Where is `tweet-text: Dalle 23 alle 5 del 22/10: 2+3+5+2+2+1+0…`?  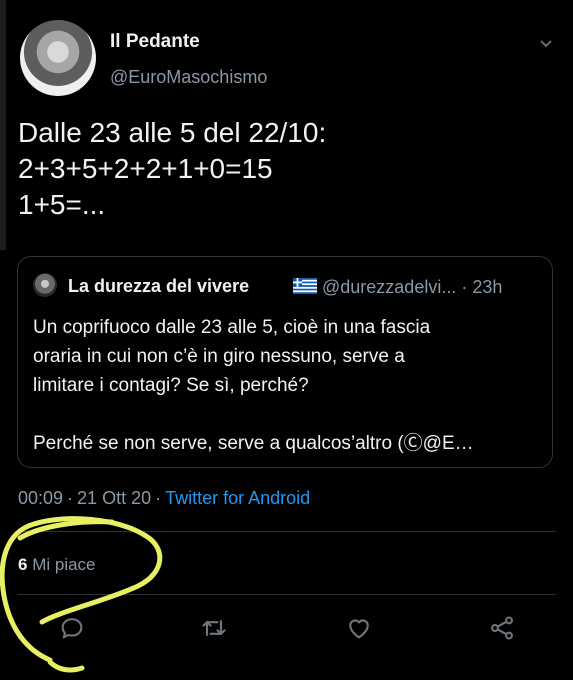 tweet-text: Dalle 23 alle 5 del 22/10: 2+3+5+2+2+1+0… is located at coordinates (172, 169).